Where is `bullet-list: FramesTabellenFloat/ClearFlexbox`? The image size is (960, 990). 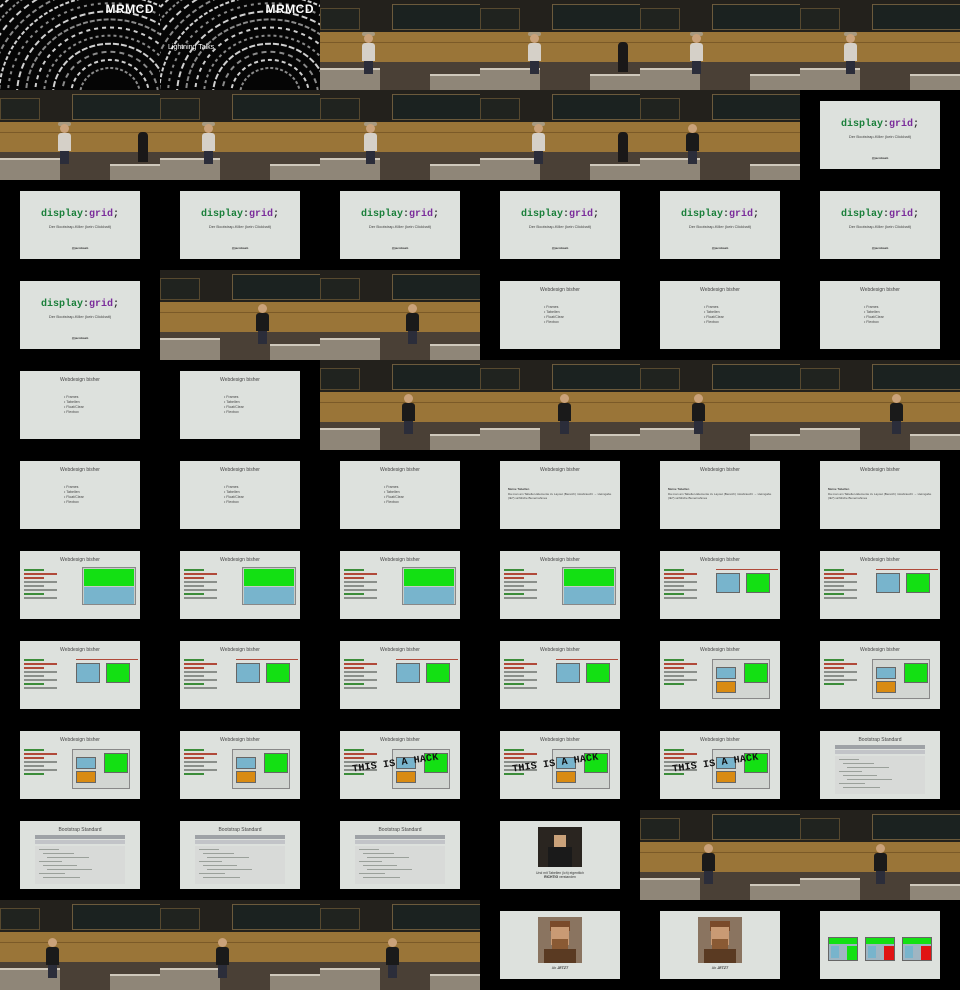 bullet-list: FramesTabellenFloat/ClearFlexbox is located at coordinates (234, 405).